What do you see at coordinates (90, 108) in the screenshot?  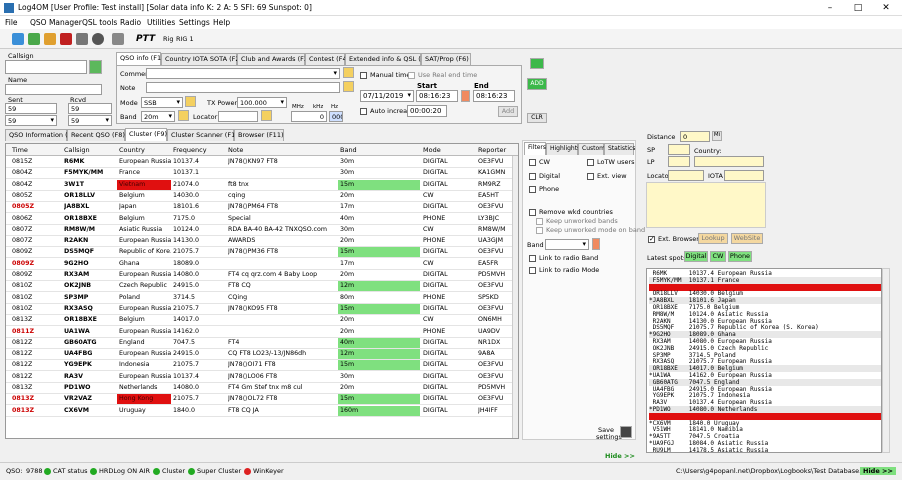 I see `rcvd-rst-input: 59` at bounding box center [90, 108].